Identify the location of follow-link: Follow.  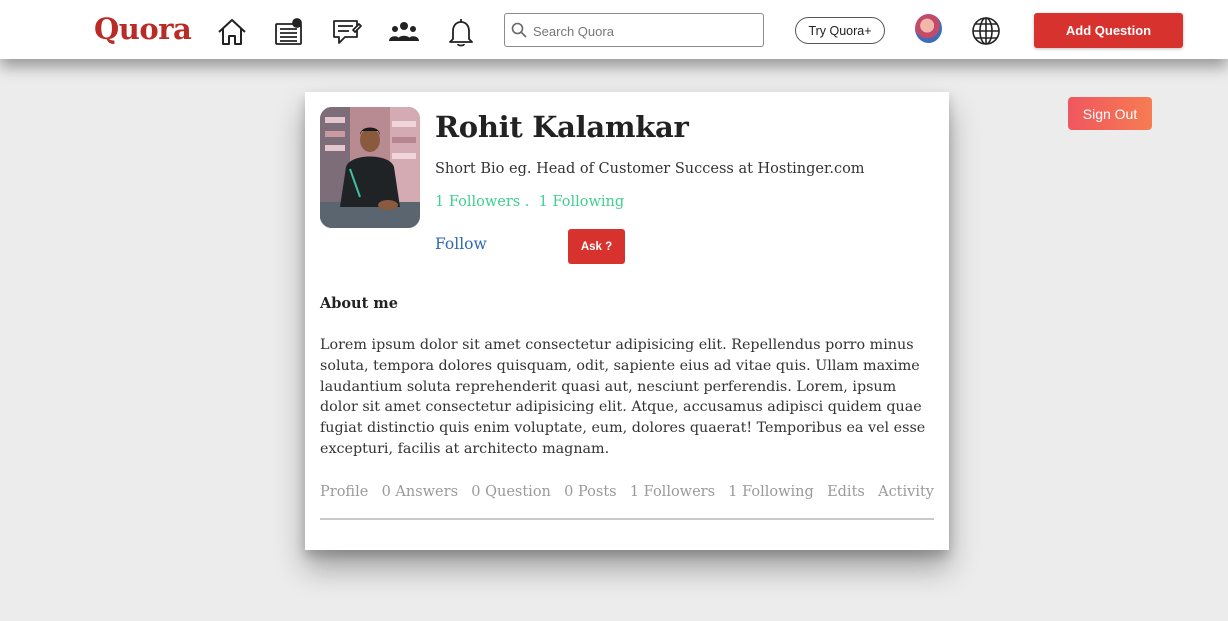
(461, 244).